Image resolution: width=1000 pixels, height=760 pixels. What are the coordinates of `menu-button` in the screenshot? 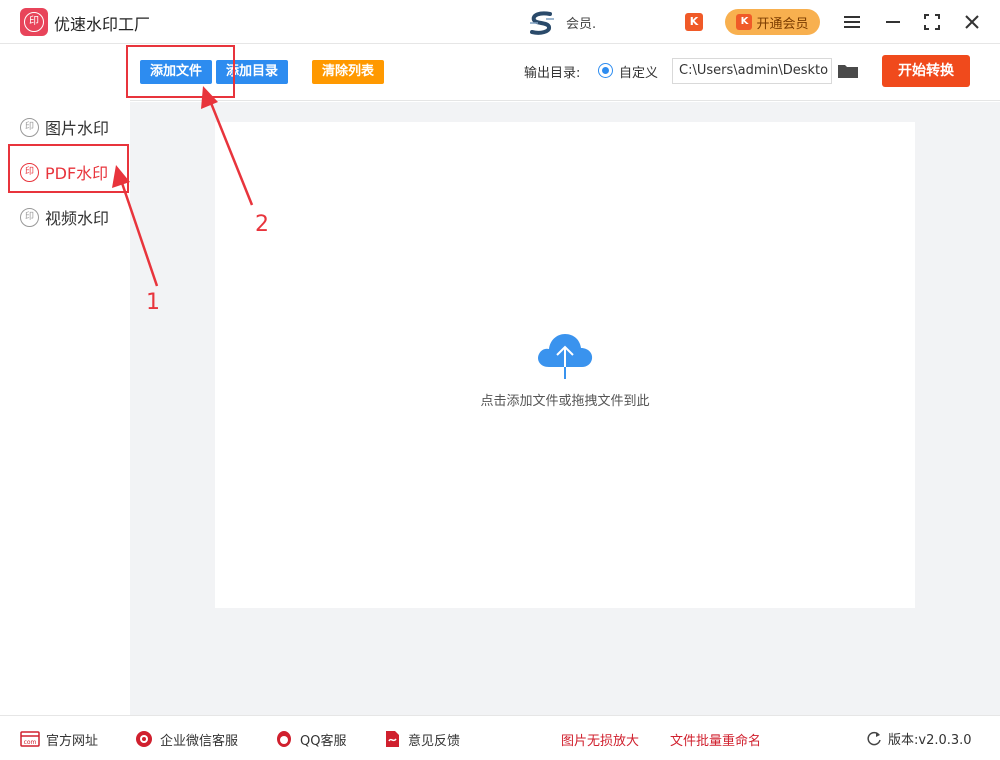 It's located at (852, 22).